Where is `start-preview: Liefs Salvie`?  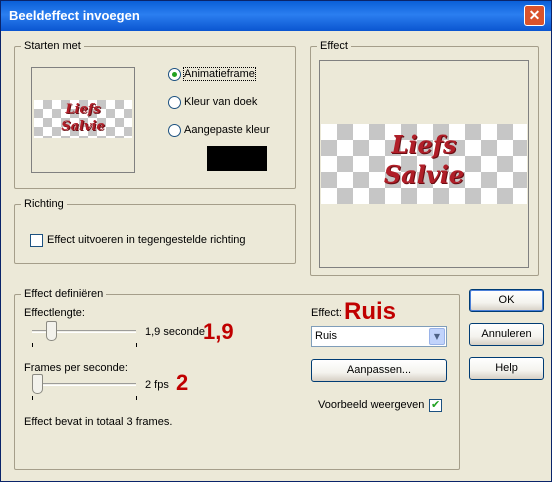 start-preview: Liefs Salvie is located at coordinates (83, 120).